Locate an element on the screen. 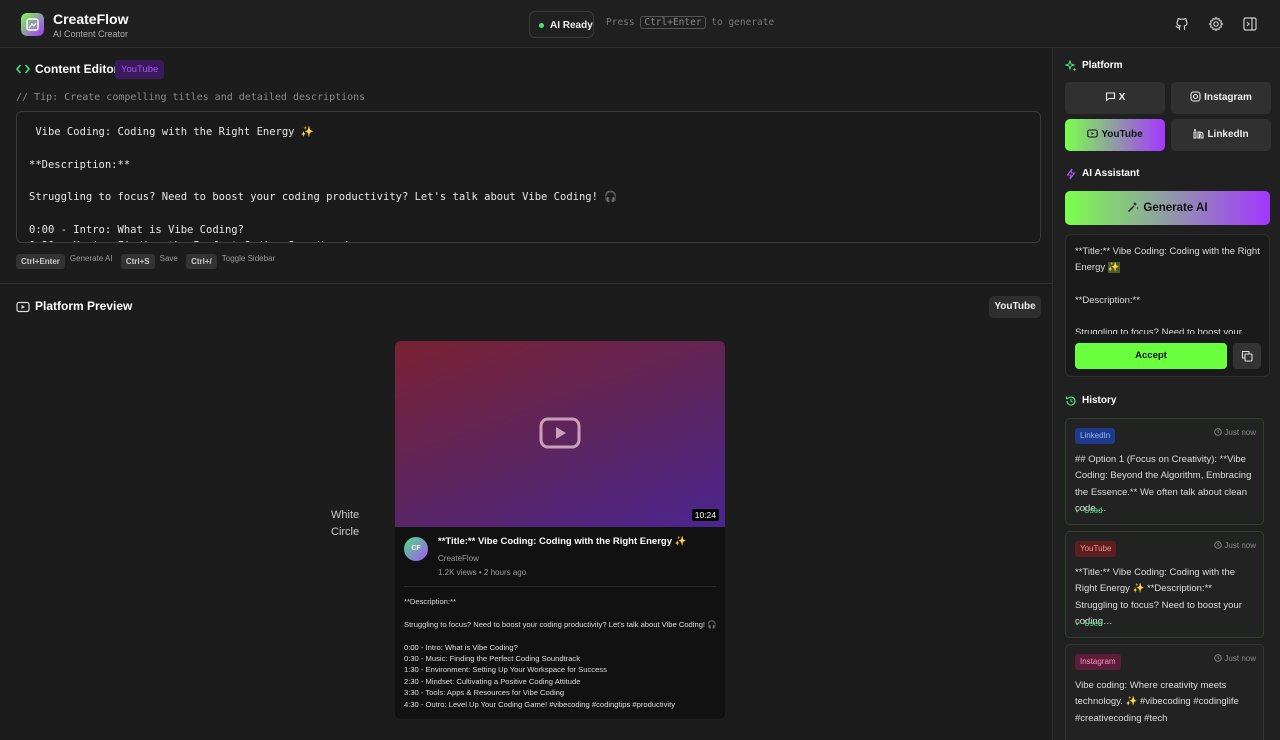 The width and height of the screenshot is (1280, 740). magic-wand-icon is located at coordinates (1134, 207).